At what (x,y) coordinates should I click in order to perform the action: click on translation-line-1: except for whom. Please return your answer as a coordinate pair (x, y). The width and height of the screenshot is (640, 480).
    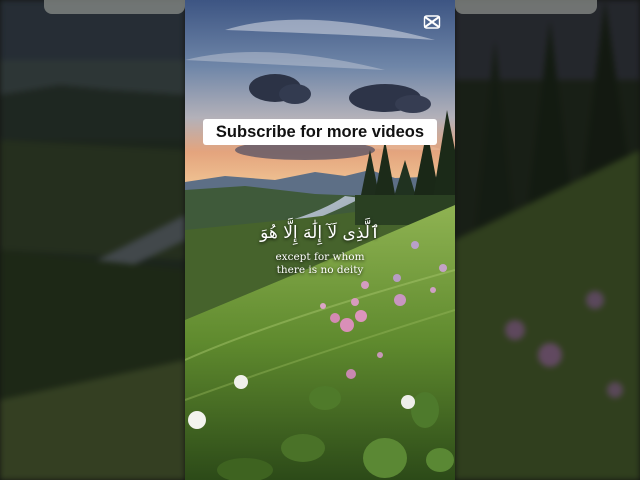
    Looking at the image, I should click on (320, 257).